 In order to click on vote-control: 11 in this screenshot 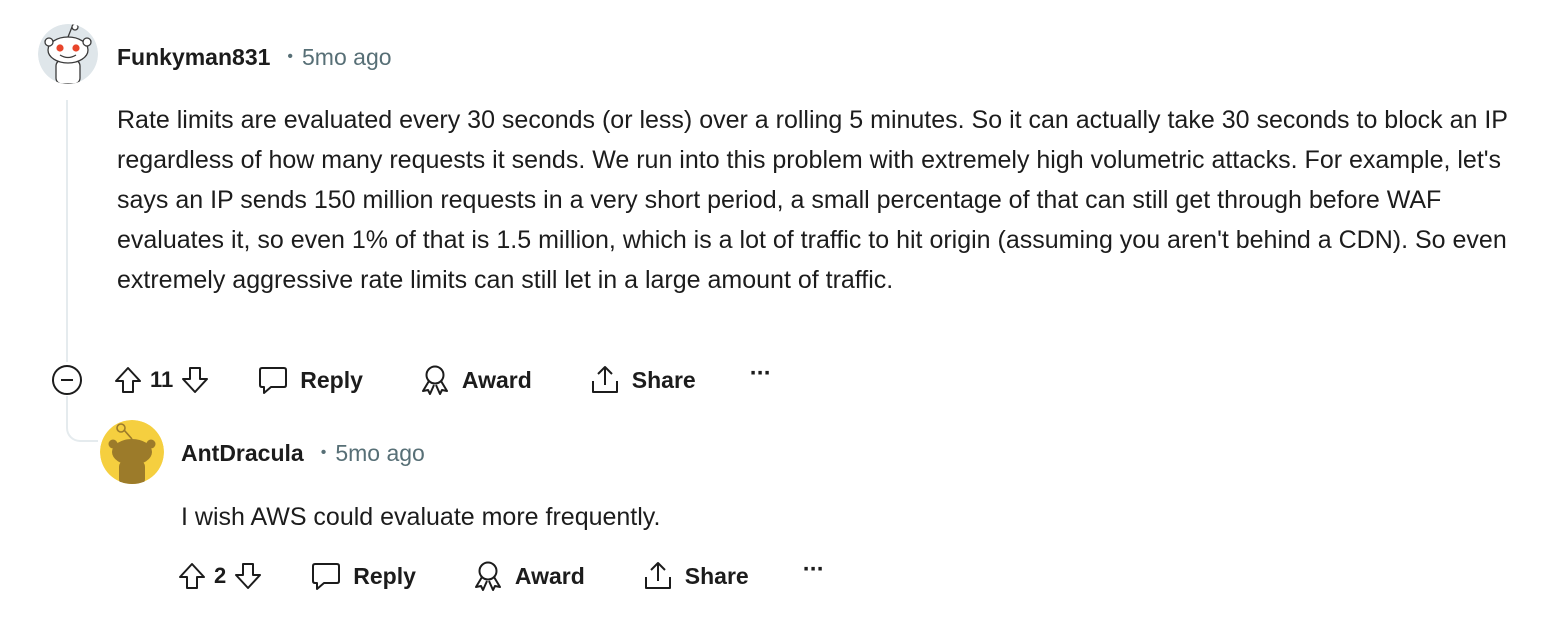, I will do `click(161, 380)`.